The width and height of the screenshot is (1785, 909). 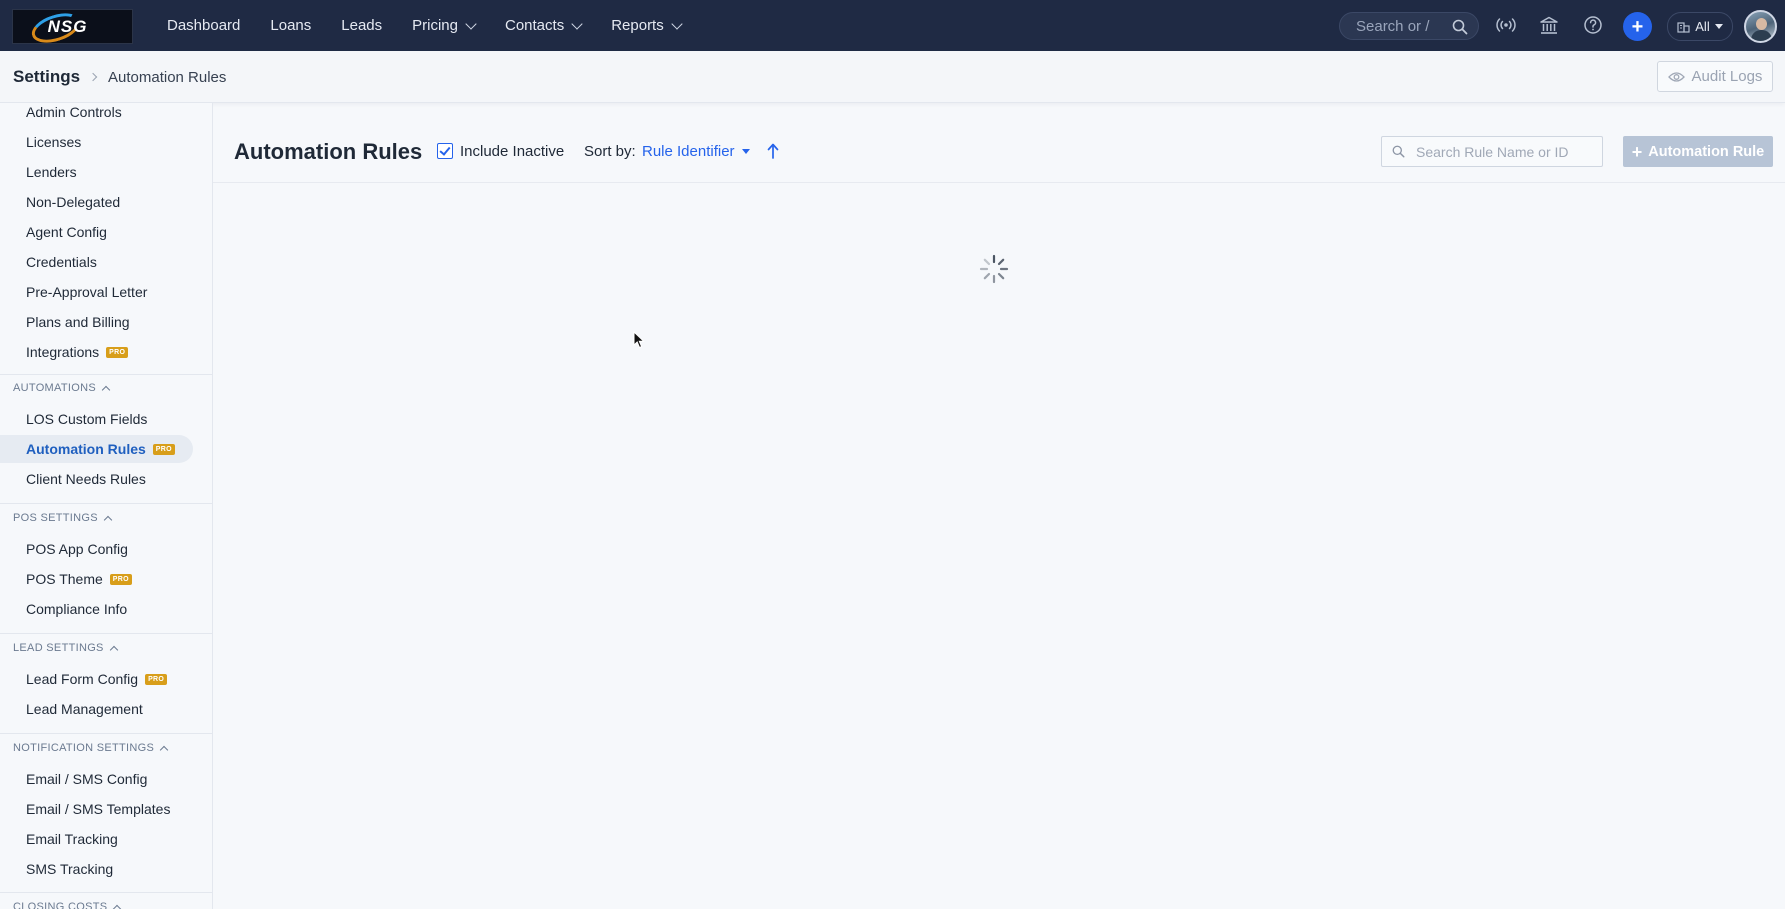 I want to click on sidebar-section-pos-settings: POS SETTINGS, so click(x=63, y=518).